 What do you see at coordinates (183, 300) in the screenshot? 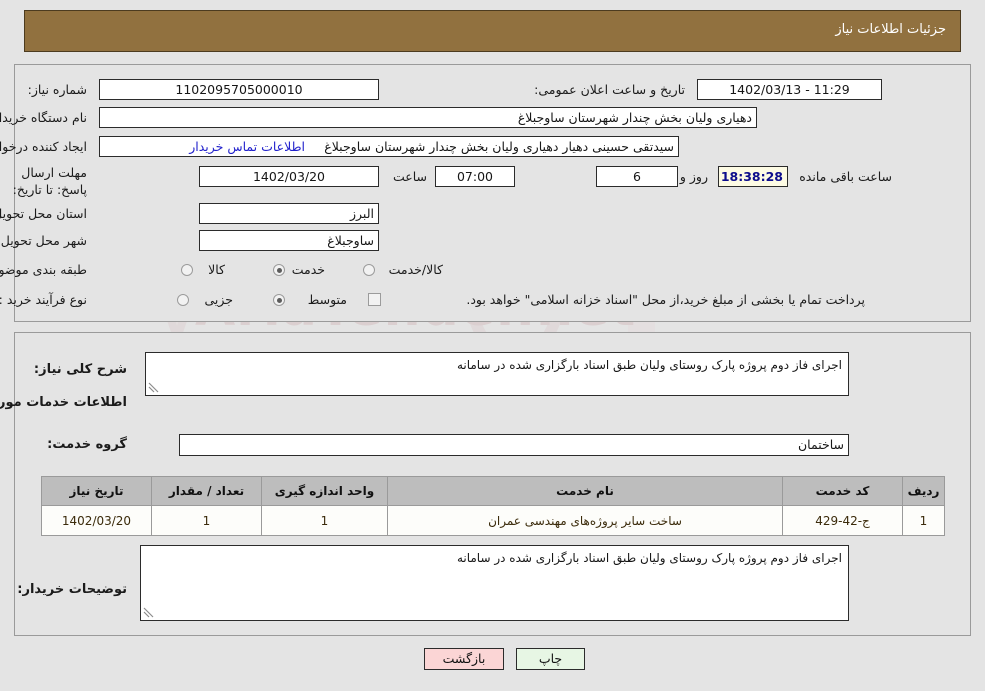
I see `process-radio-jozi` at bounding box center [183, 300].